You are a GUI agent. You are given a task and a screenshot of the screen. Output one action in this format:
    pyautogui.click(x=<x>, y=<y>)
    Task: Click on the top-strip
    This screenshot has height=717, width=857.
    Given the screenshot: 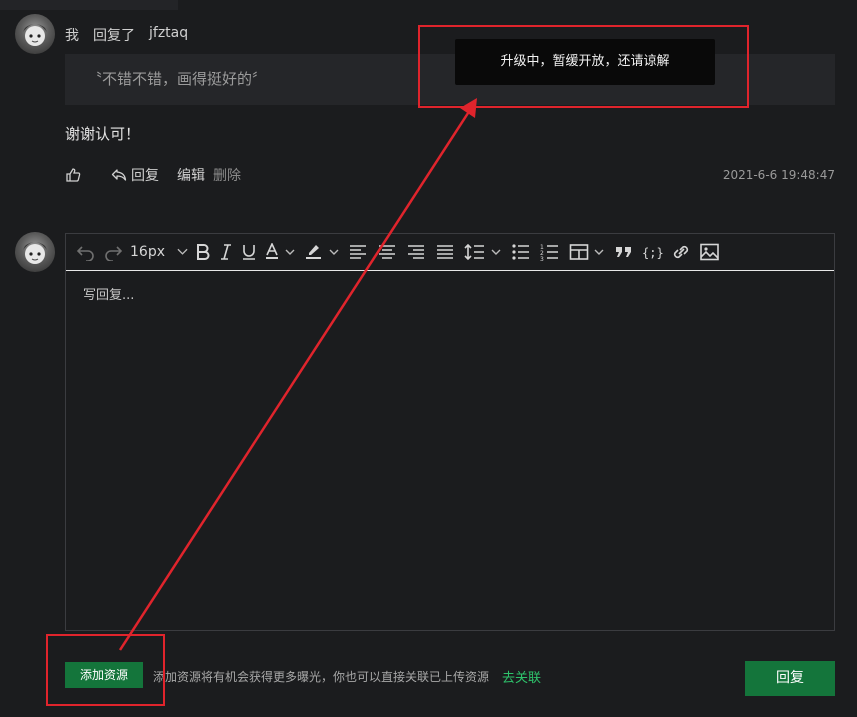 What is the action you would take?
    pyautogui.click(x=89, y=5)
    